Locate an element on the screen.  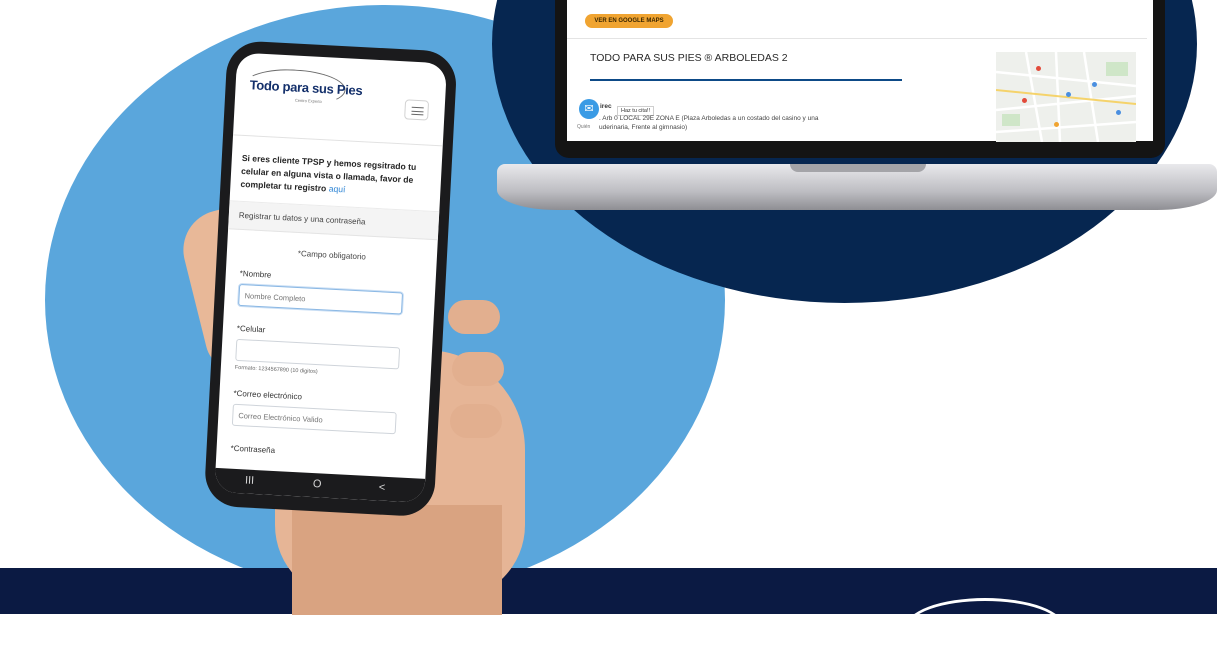
back-icon: < is located at coordinates (381, 488).